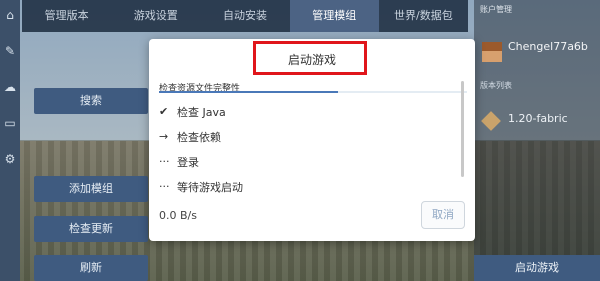 This screenshot has height=281, width=600. Describe the element at coordinates (492, 52) in the screenshot. I see `avatar` at that location.